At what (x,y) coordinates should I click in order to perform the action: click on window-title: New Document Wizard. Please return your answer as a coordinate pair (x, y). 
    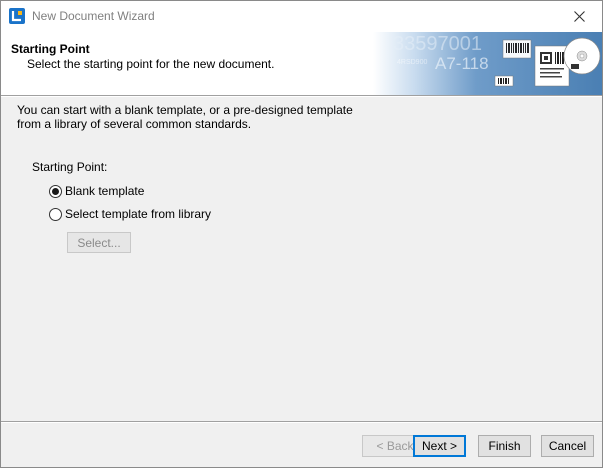
    Looking at the image, I should click on (93, 16).